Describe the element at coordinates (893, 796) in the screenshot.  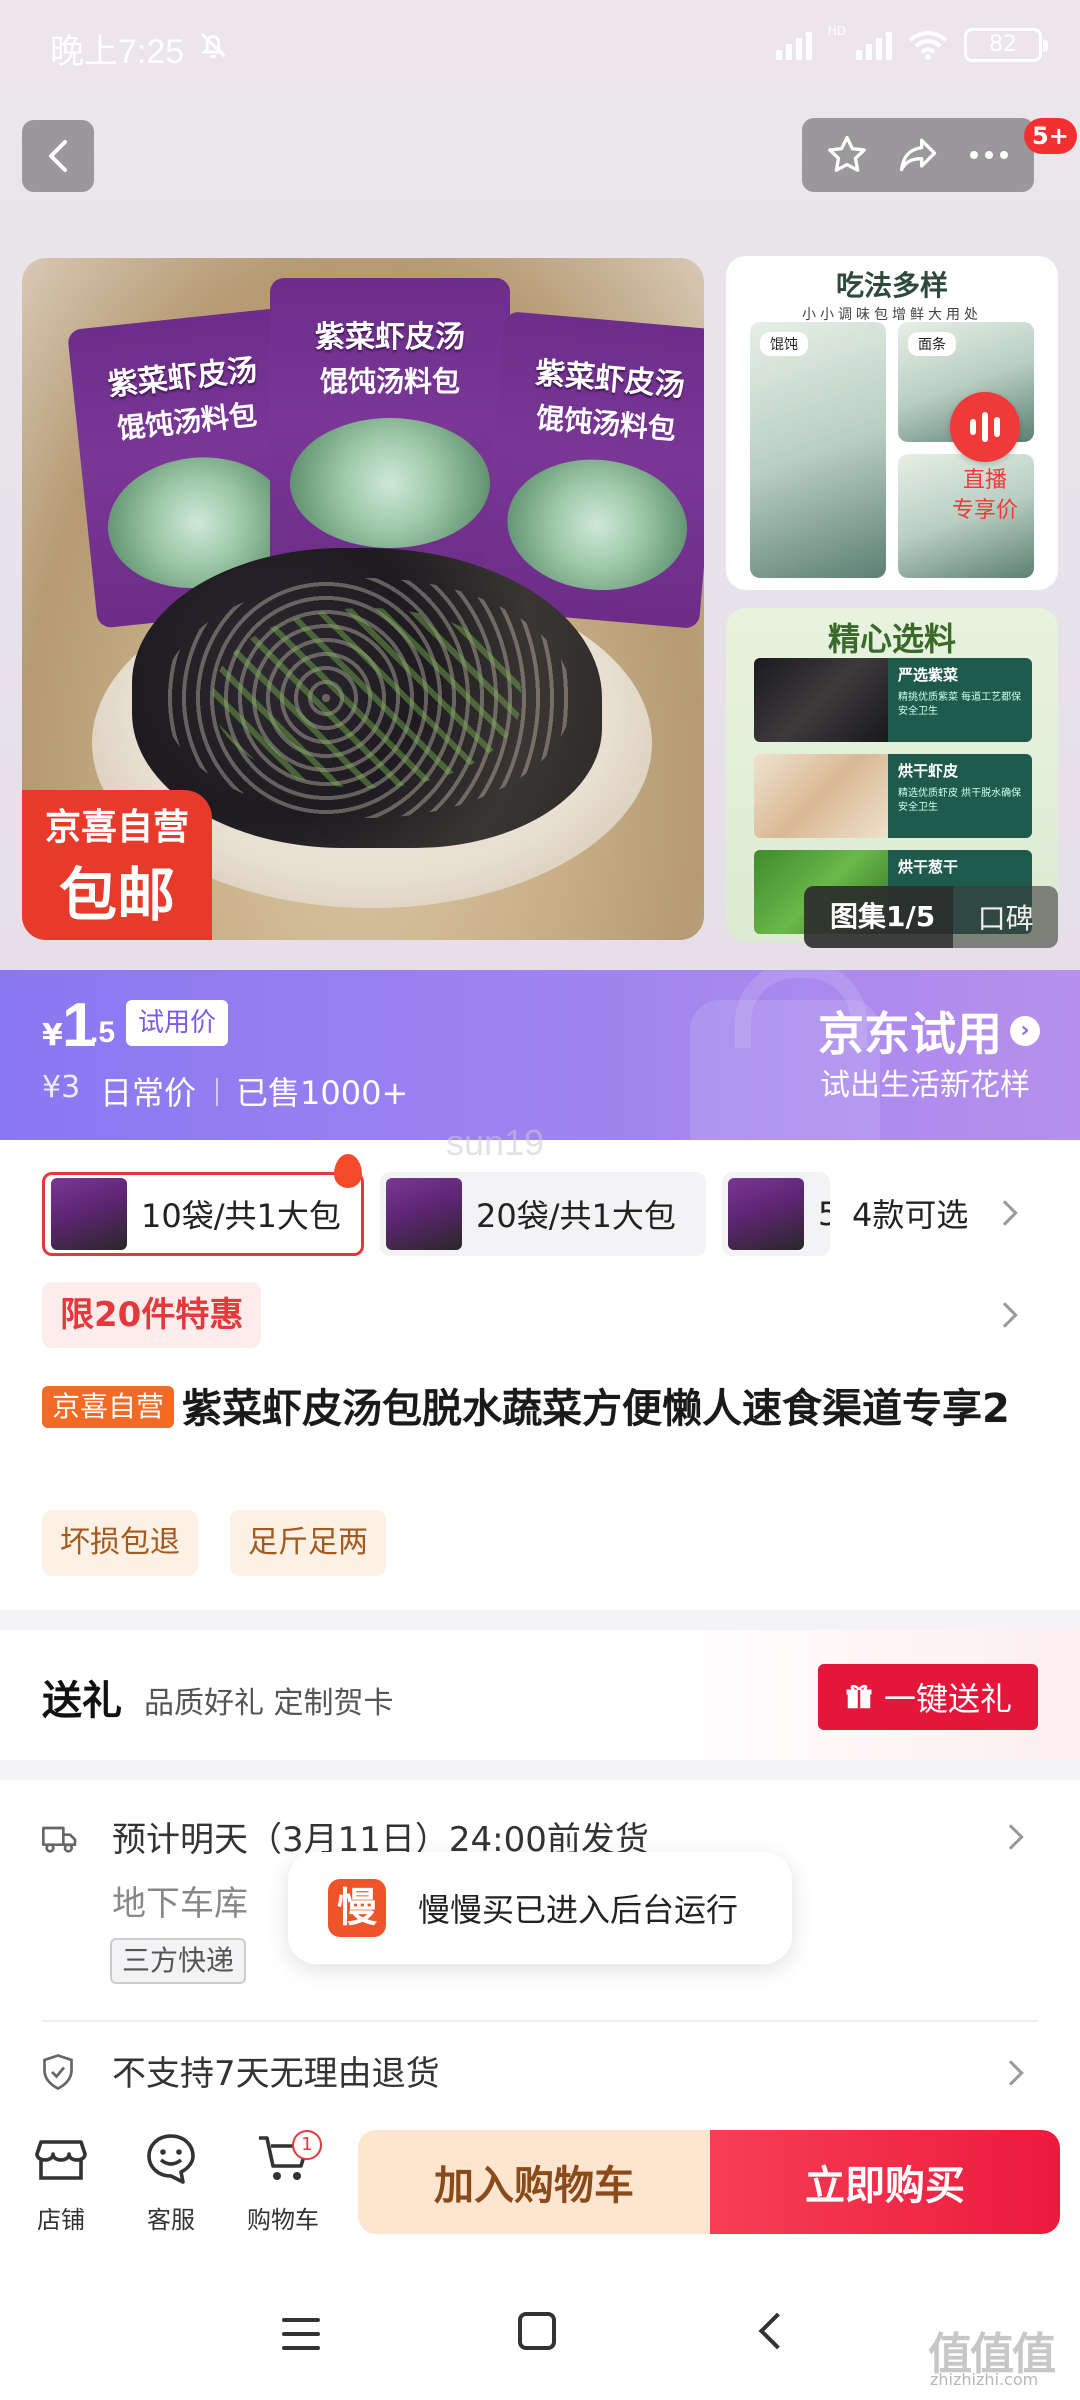
I see `ingredient-row: 烘干虾皮精选优质虾皮 烘干脱水确保安全卫生` at that location.